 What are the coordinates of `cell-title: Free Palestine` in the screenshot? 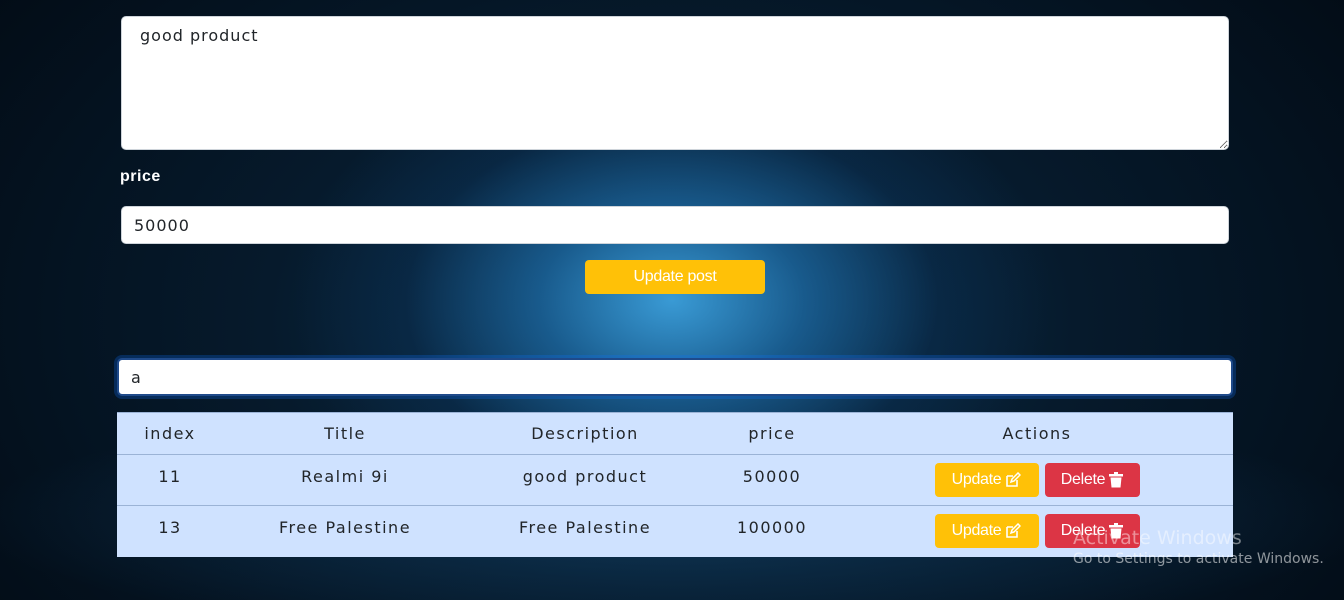 It's located at (345, 531).